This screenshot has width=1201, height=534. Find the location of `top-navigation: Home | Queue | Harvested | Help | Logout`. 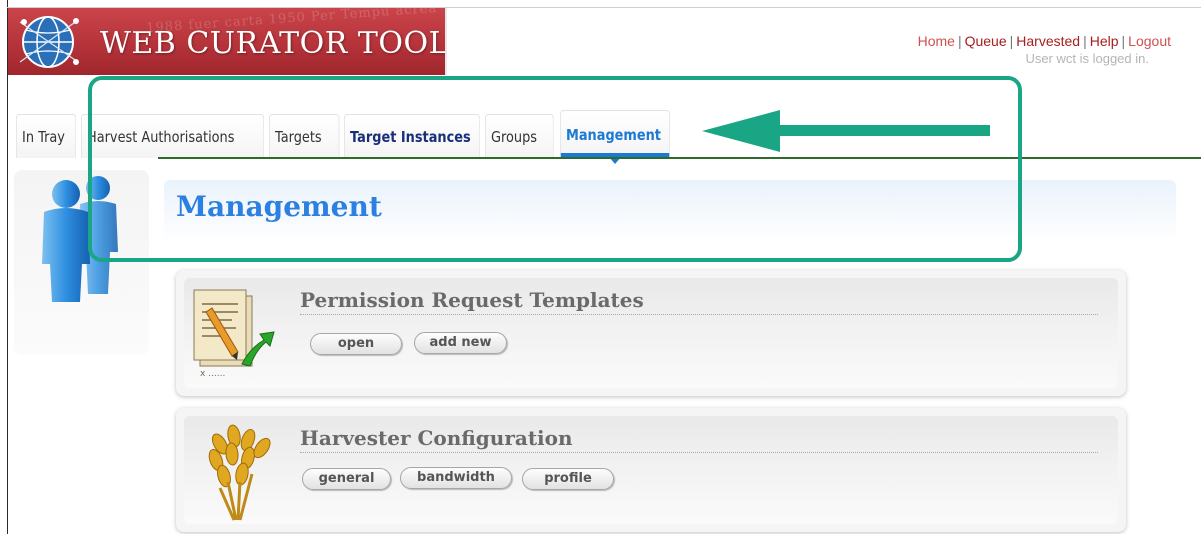

top-navigation: Home | Queue | Harvested | Help | Logout is located at coordinates (1044, 41).